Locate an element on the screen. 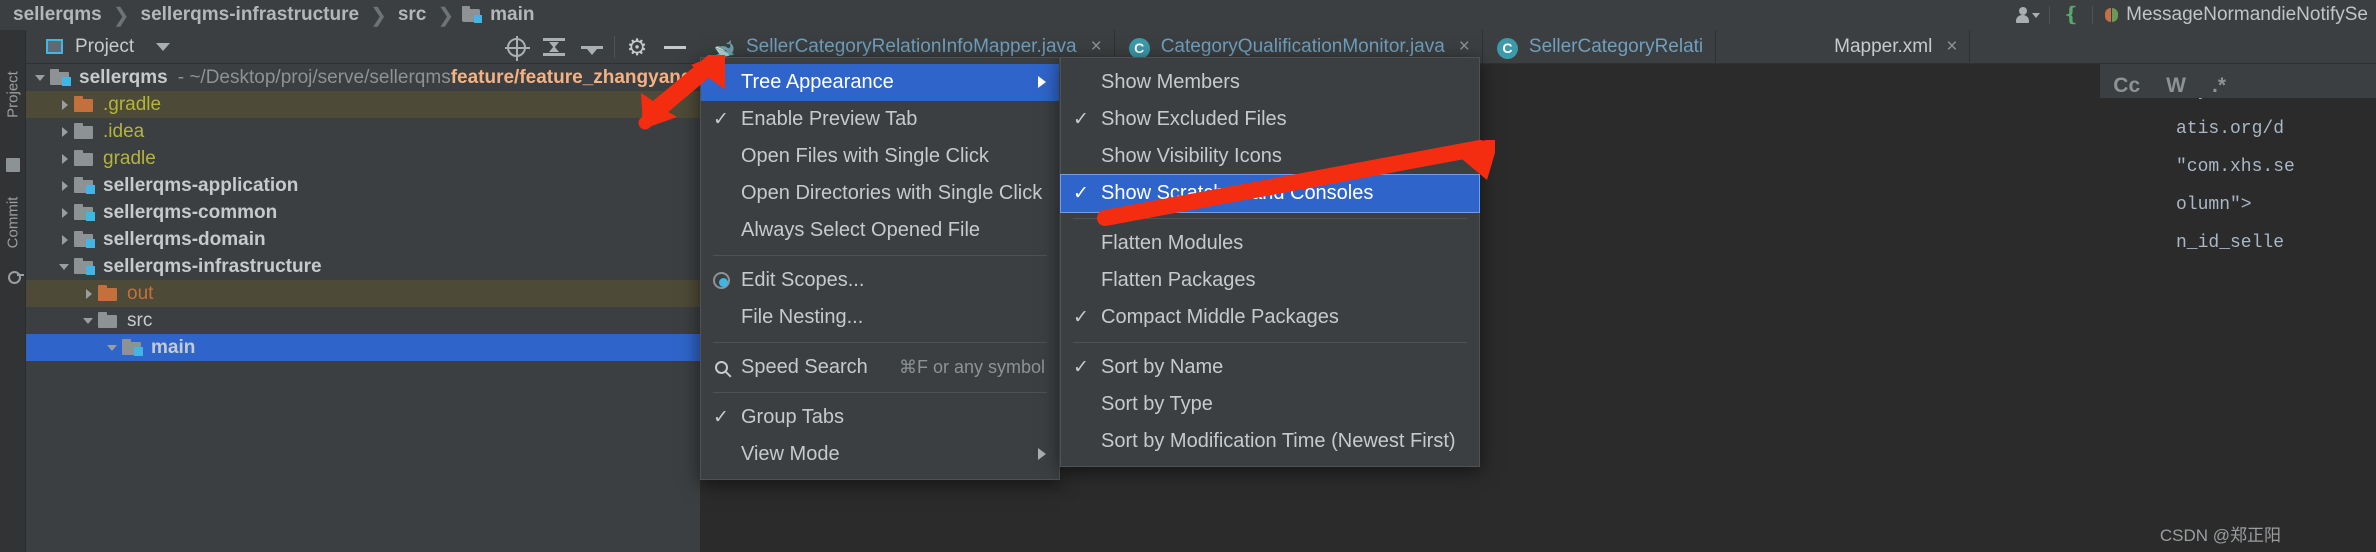 The image size is (2376, 552). run-configuration-selector: MessageNormandieNotifySe is located at coordinates (2236, 15).